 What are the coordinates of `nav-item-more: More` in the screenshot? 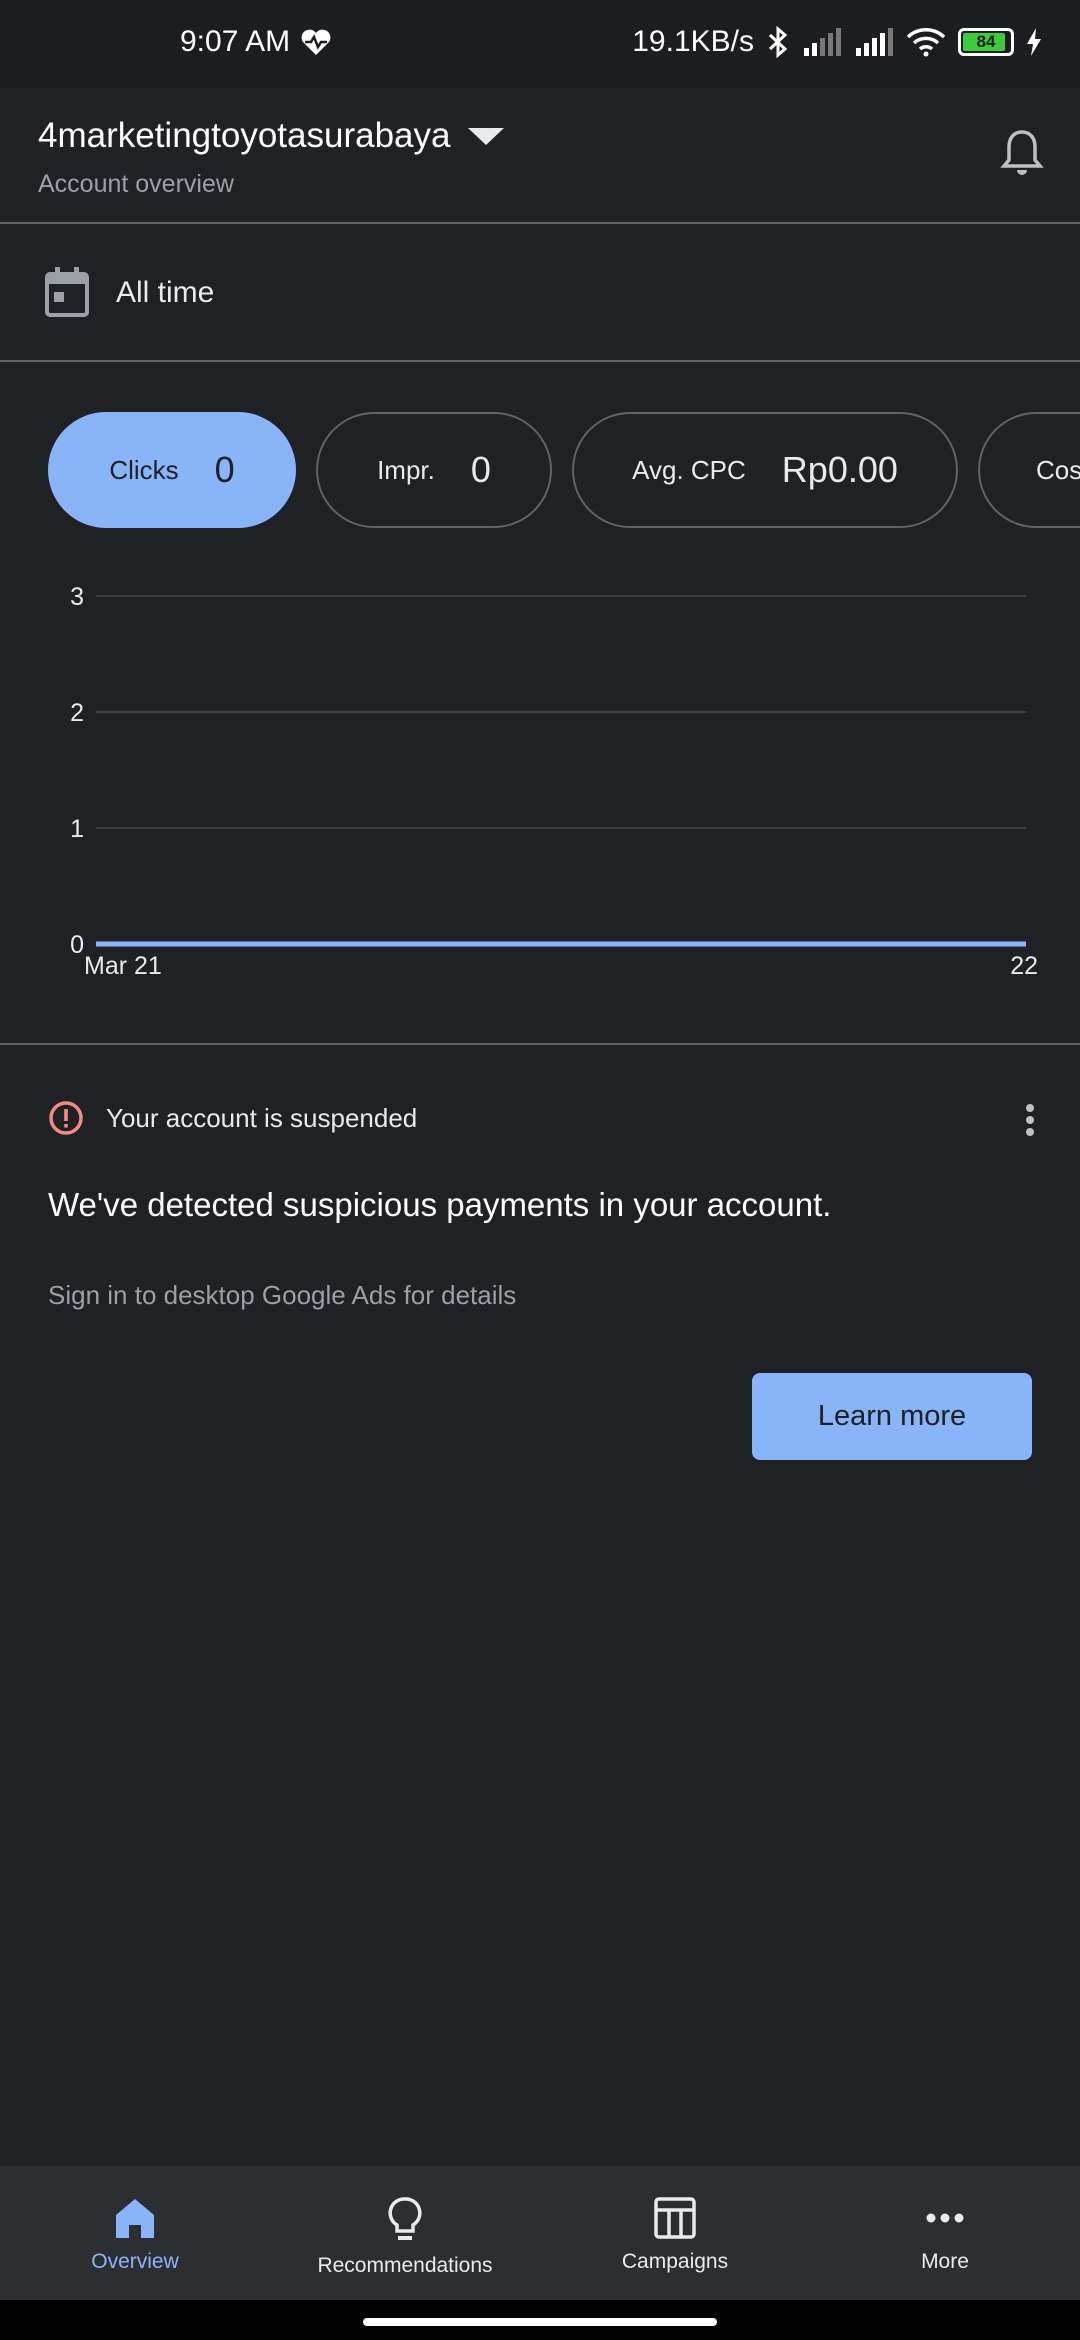 It's located at (945, 2233).